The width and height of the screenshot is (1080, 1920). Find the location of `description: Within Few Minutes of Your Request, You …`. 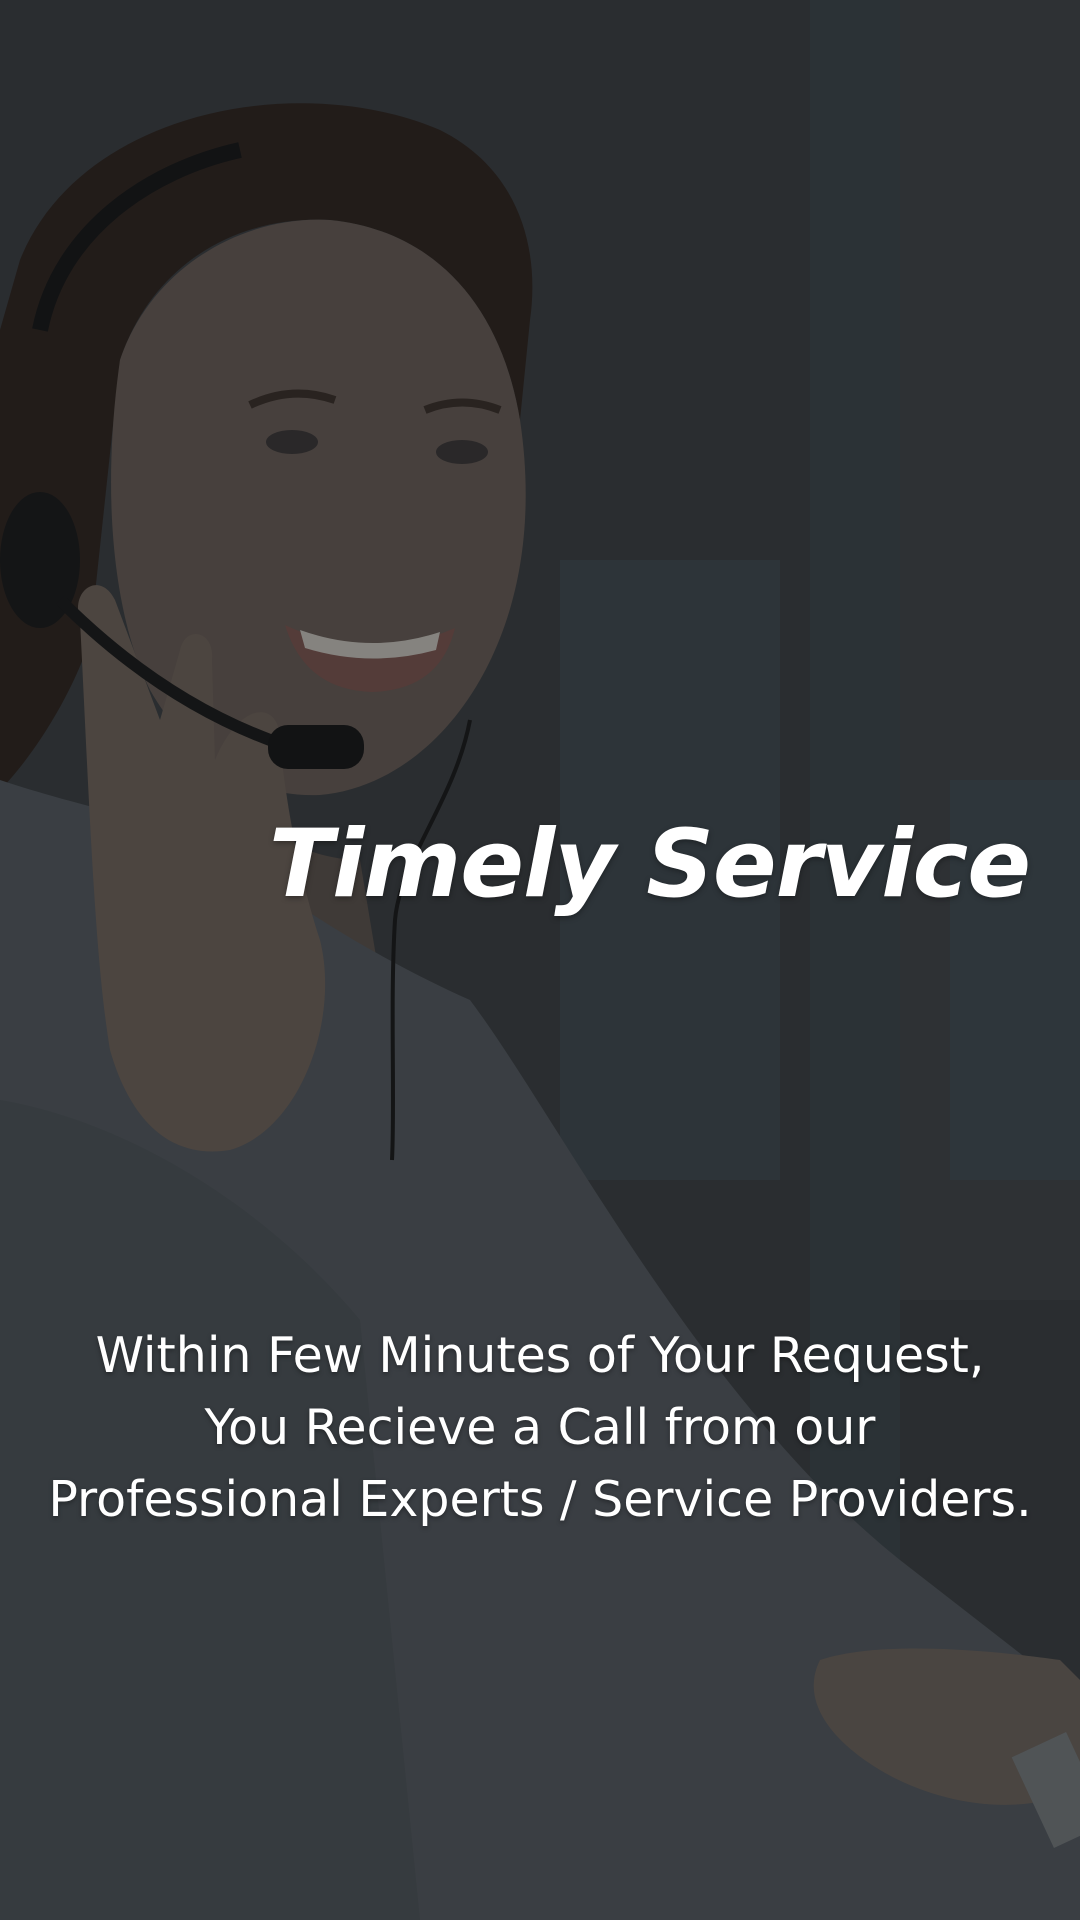

description: Within Few Minutes of Your Request, You … is located at coordinates (540, 1428).